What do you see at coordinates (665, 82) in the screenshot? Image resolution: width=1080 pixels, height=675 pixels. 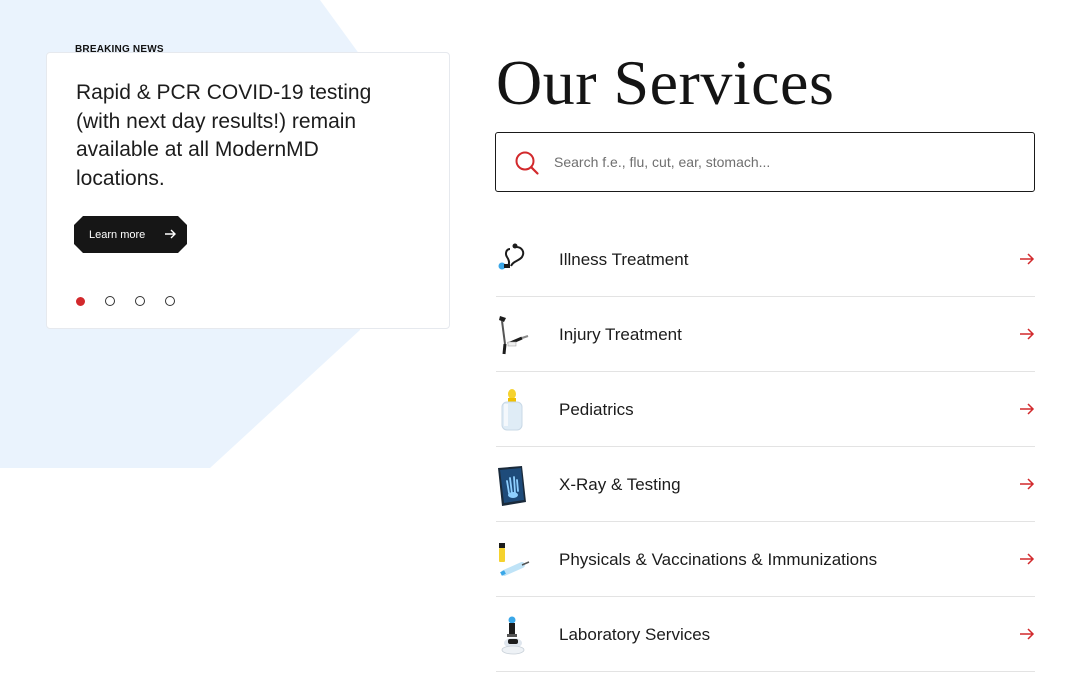 I see `page-title: Our Services` at bounding box center [665, 82].